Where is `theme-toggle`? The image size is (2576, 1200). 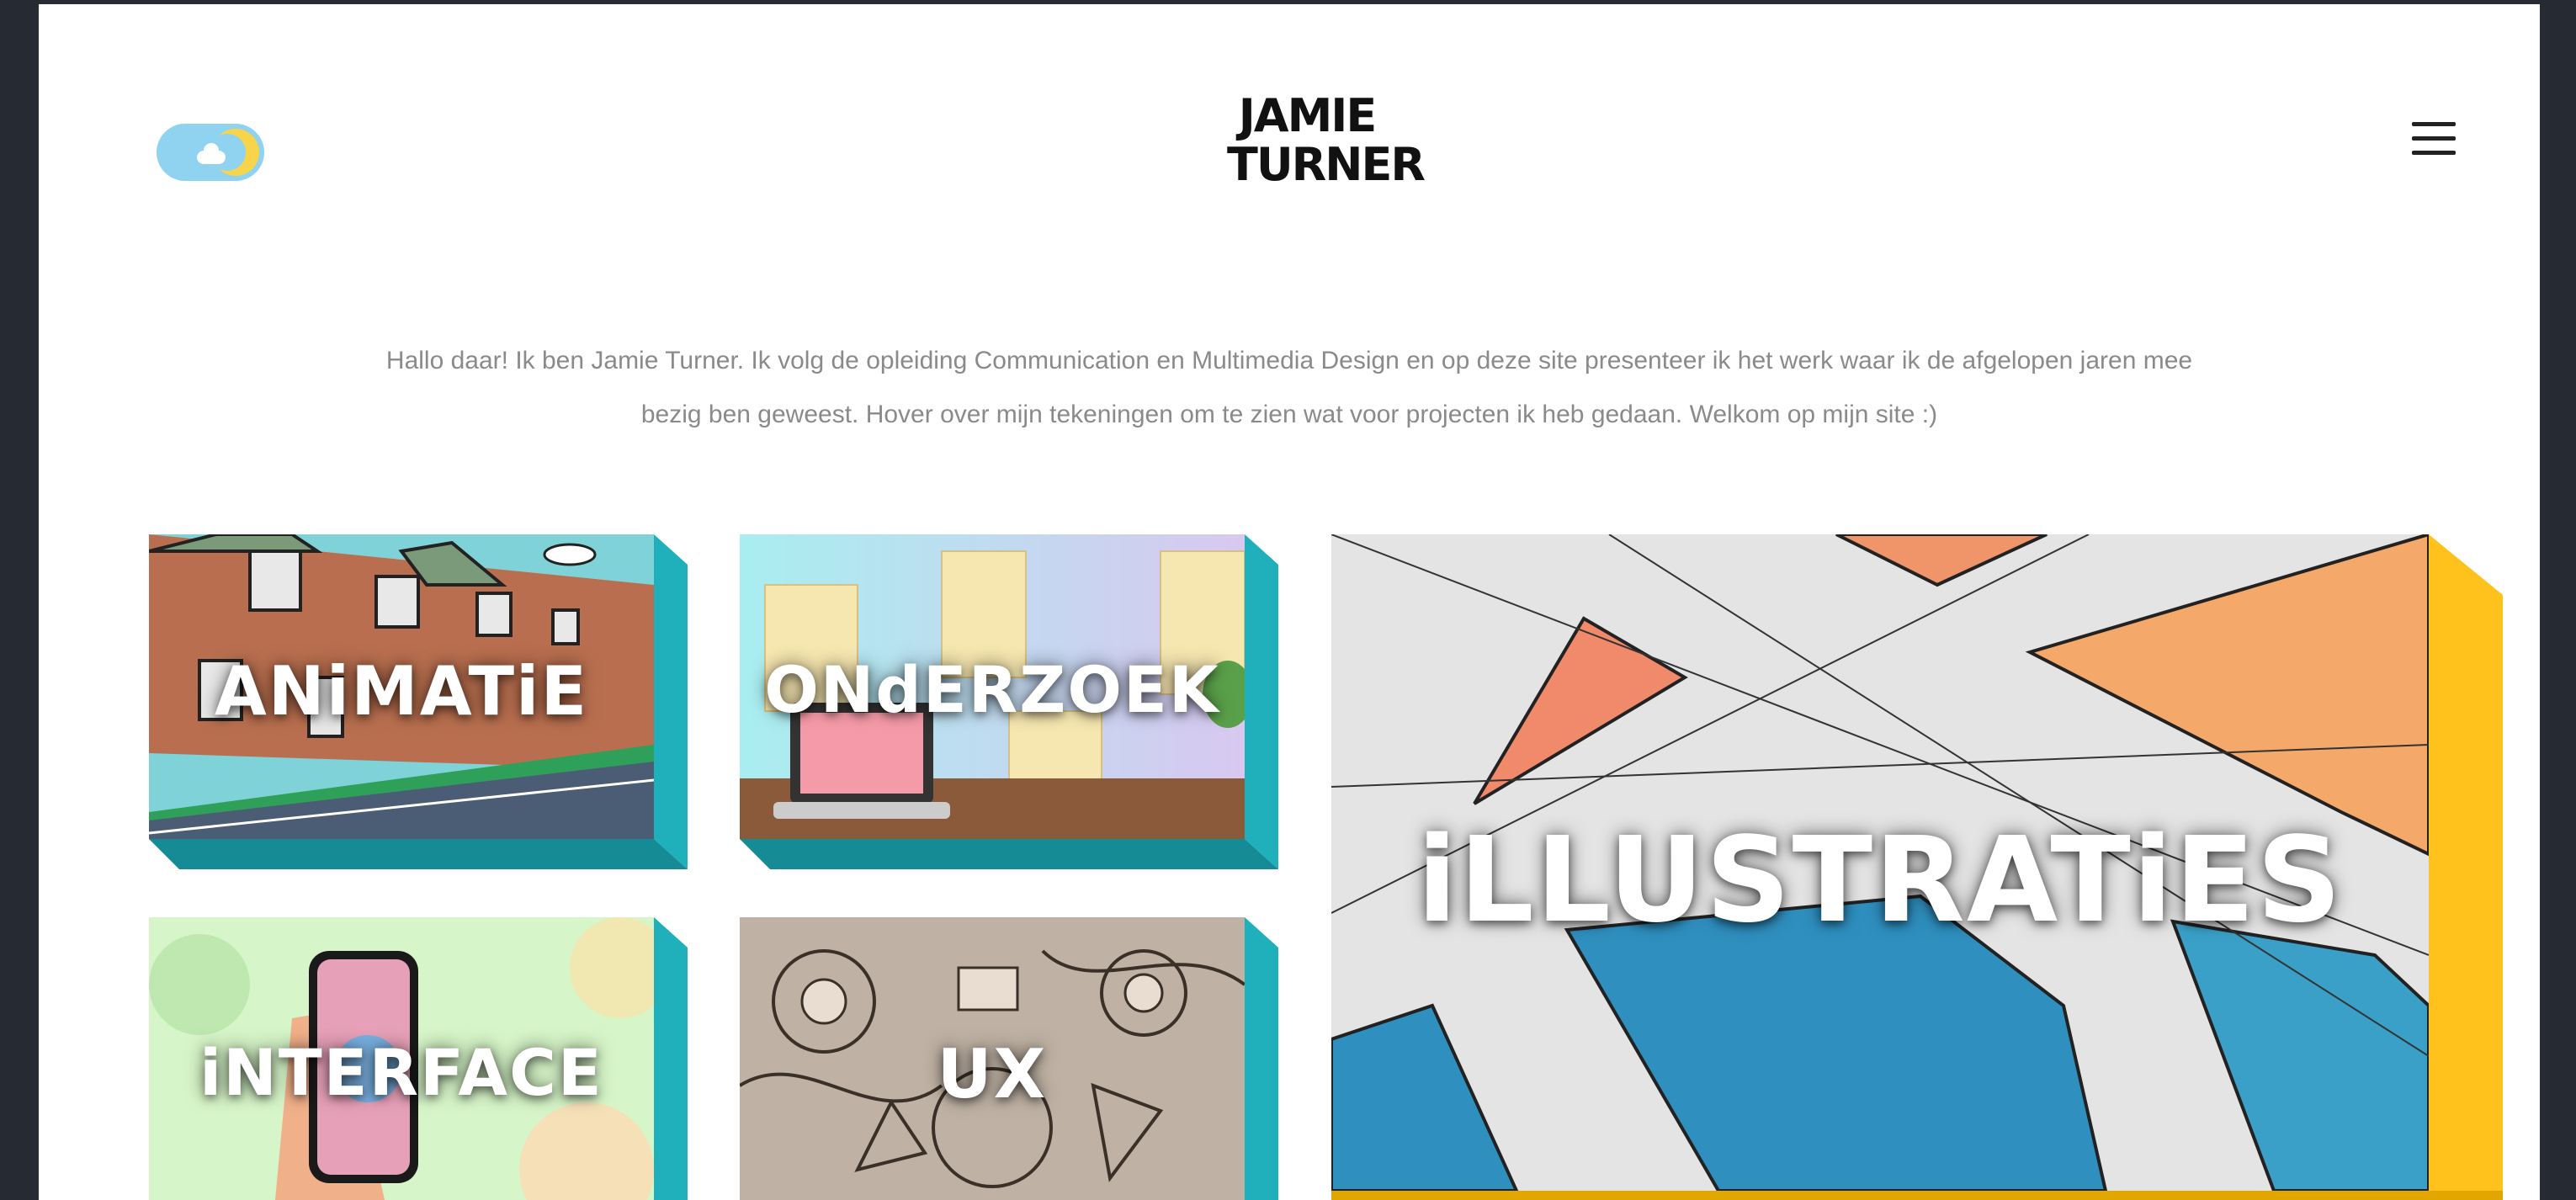
theme-toggle is located at coordinates (210, 152).